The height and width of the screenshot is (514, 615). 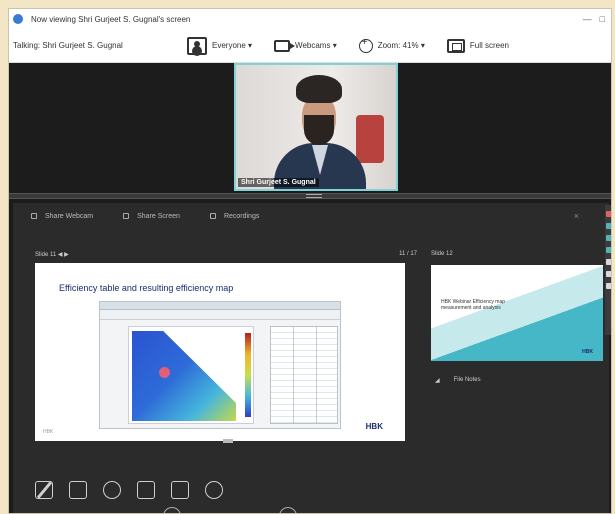 I want to click on slide-logo: HBK, so click(x=374, y=426).